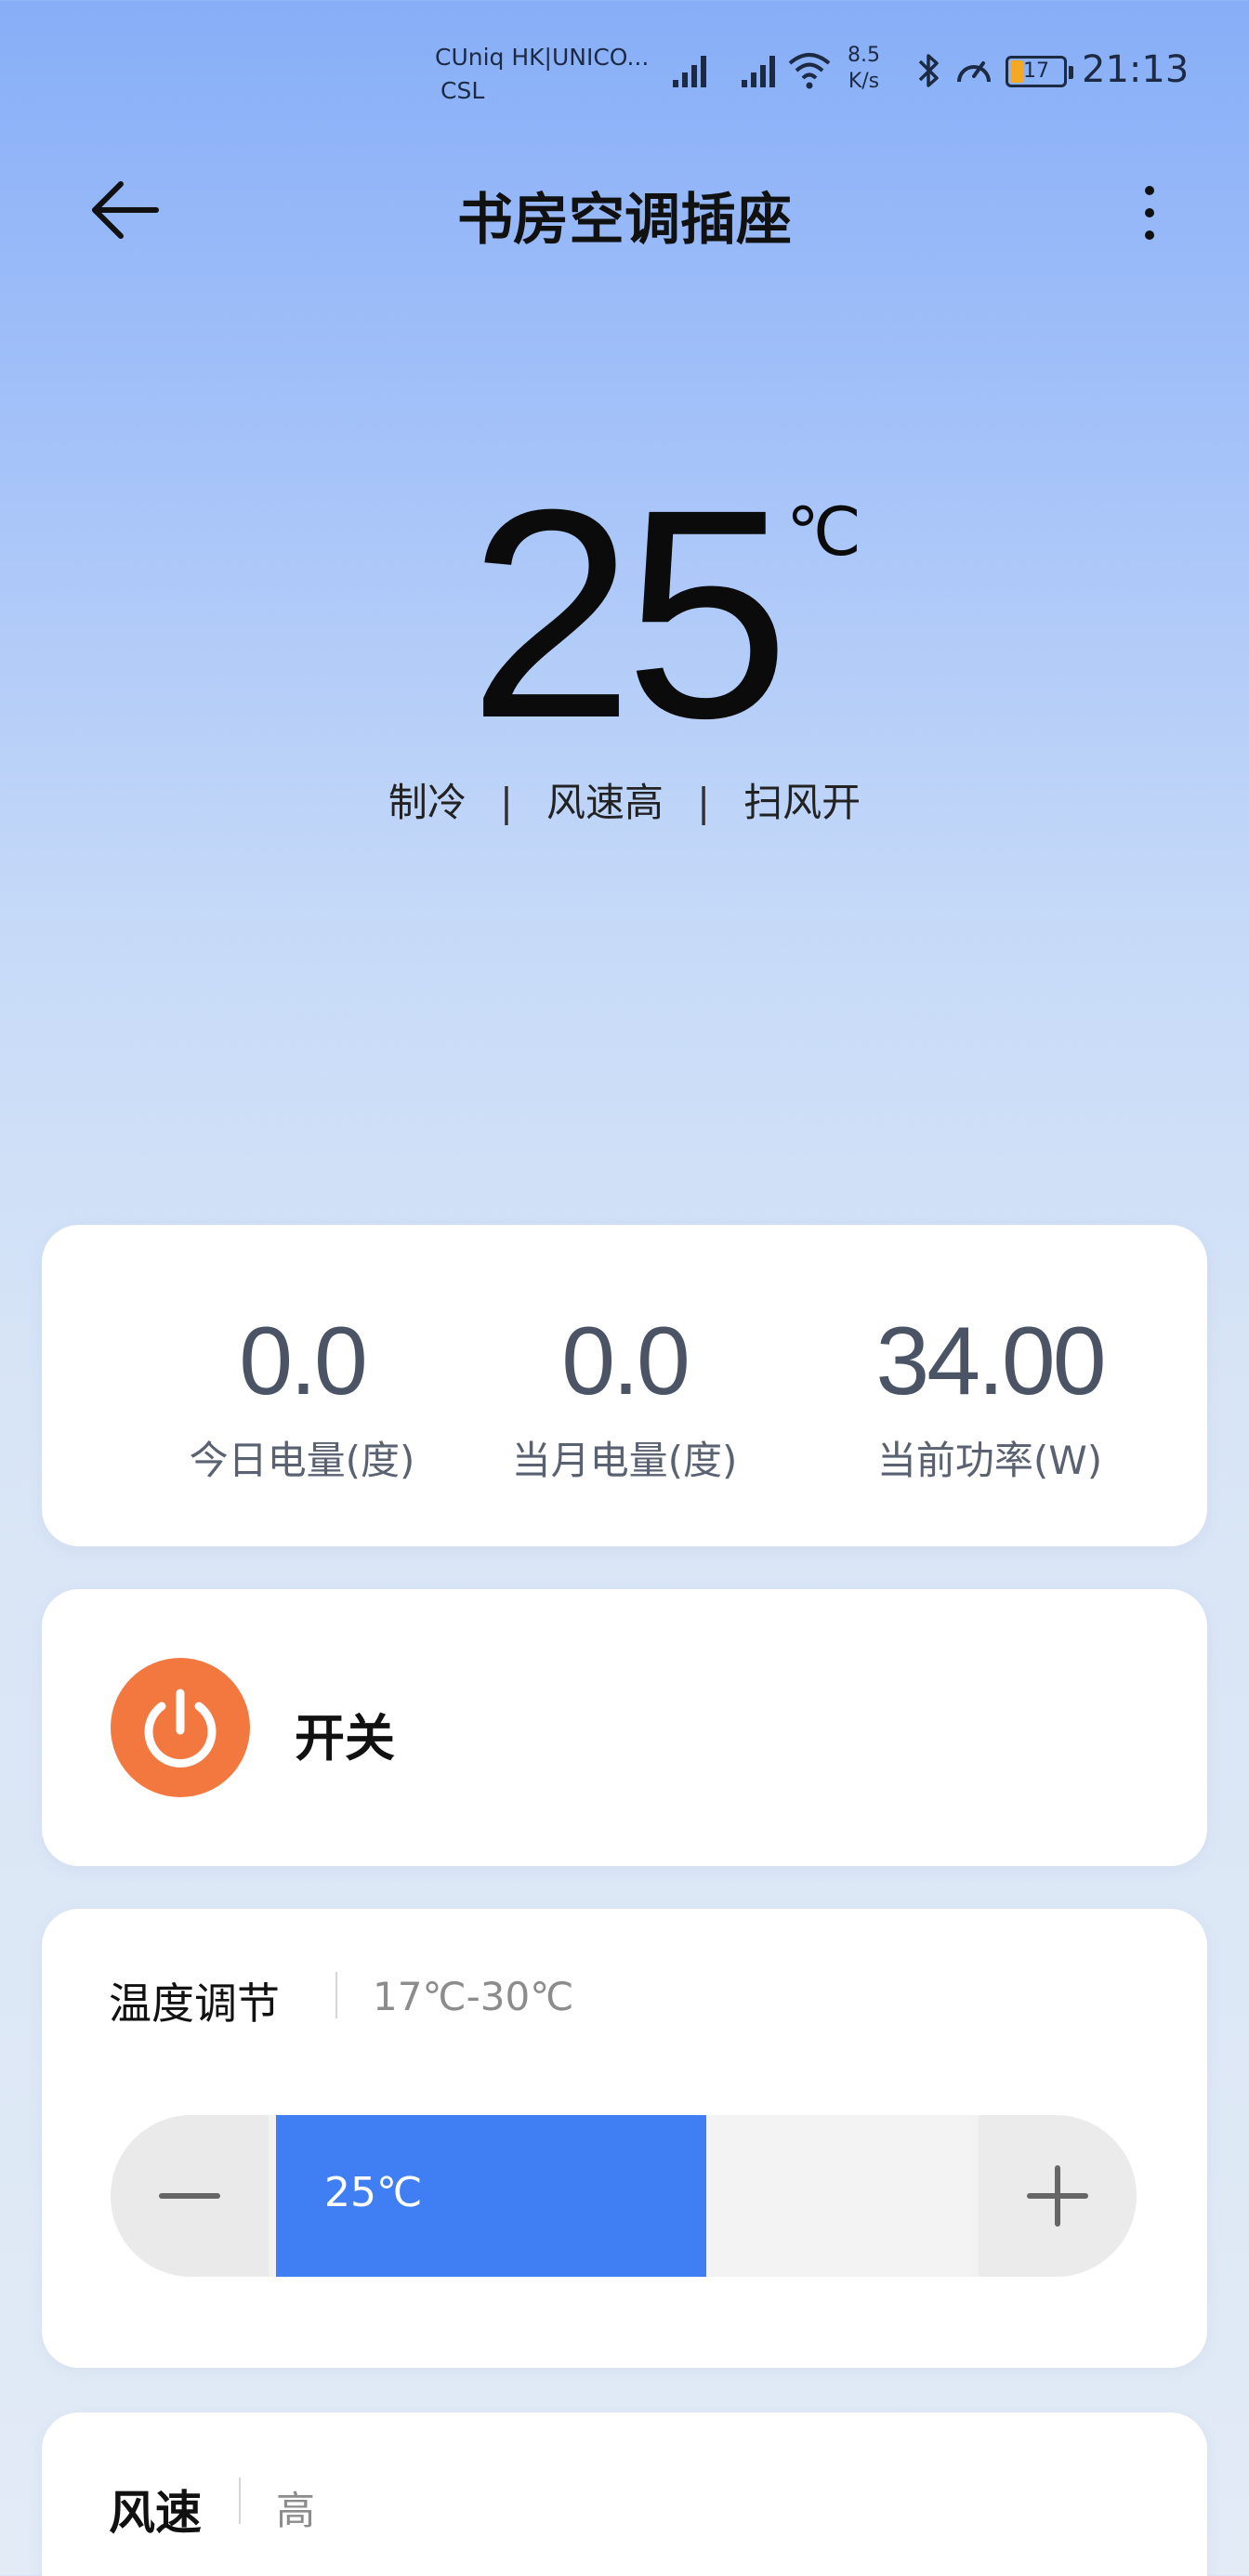 The image size is (1249, 2576). I want to click on temperature-track: 25℃, so click(622, 2196).